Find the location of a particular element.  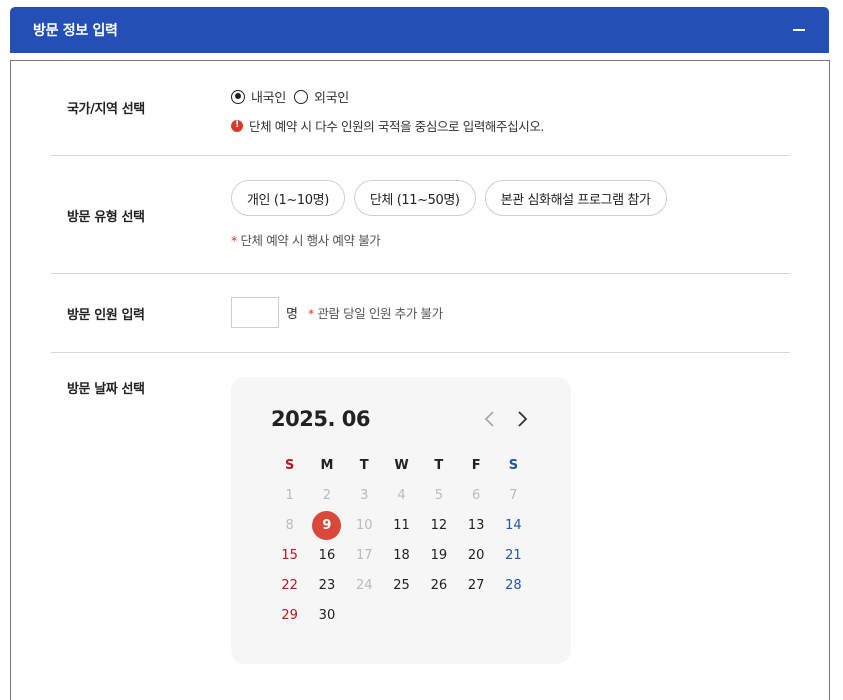

calendar-day-disabled: 7 is located at coordinates (513, 495).